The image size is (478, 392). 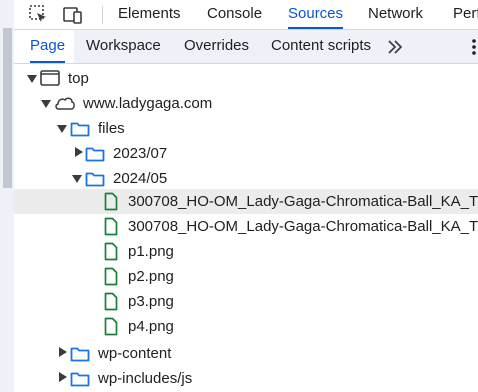 I want to click on tree-item-label: p4.png, so click(x=151, y=326).